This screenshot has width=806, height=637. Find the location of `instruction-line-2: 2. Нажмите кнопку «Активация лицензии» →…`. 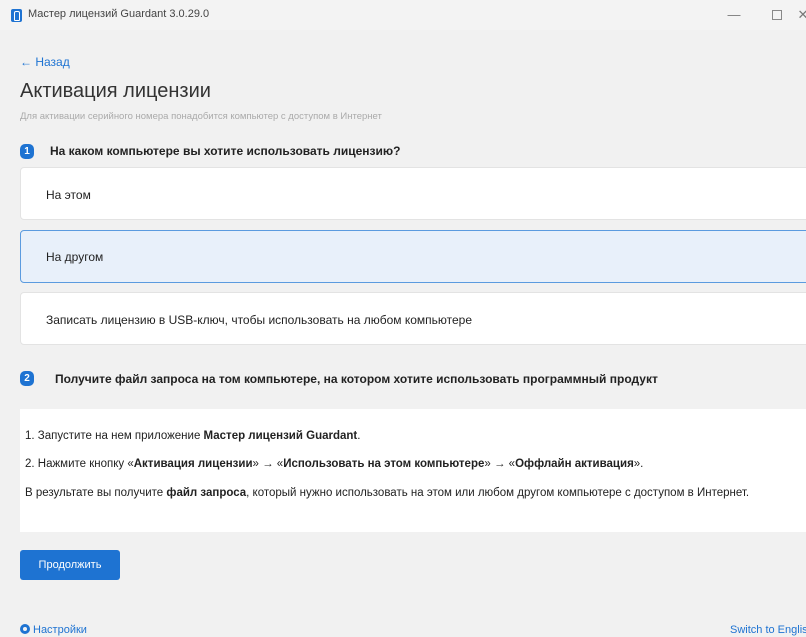

instruction-line-2: 2. Нажмите кнопку «Активация лицензии» →… is located at coordinates (334, 464).